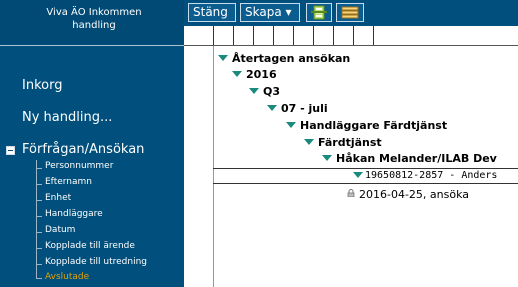  I want to click on nav-subitem-avslutade: Avslutade, so click(67, 277).